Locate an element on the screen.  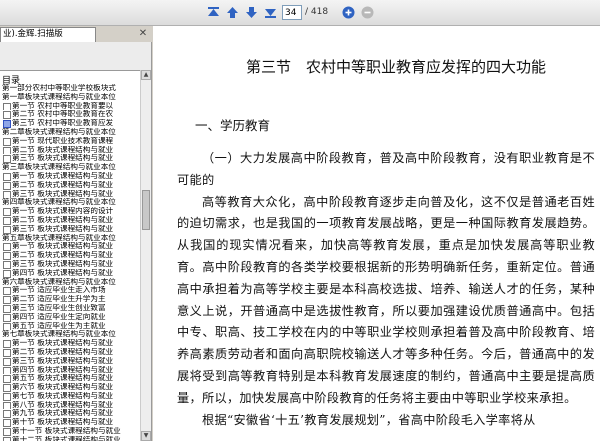
toc-section-item: 第五节 适应毕业生为主就业 is located at coordinates (70, 326).